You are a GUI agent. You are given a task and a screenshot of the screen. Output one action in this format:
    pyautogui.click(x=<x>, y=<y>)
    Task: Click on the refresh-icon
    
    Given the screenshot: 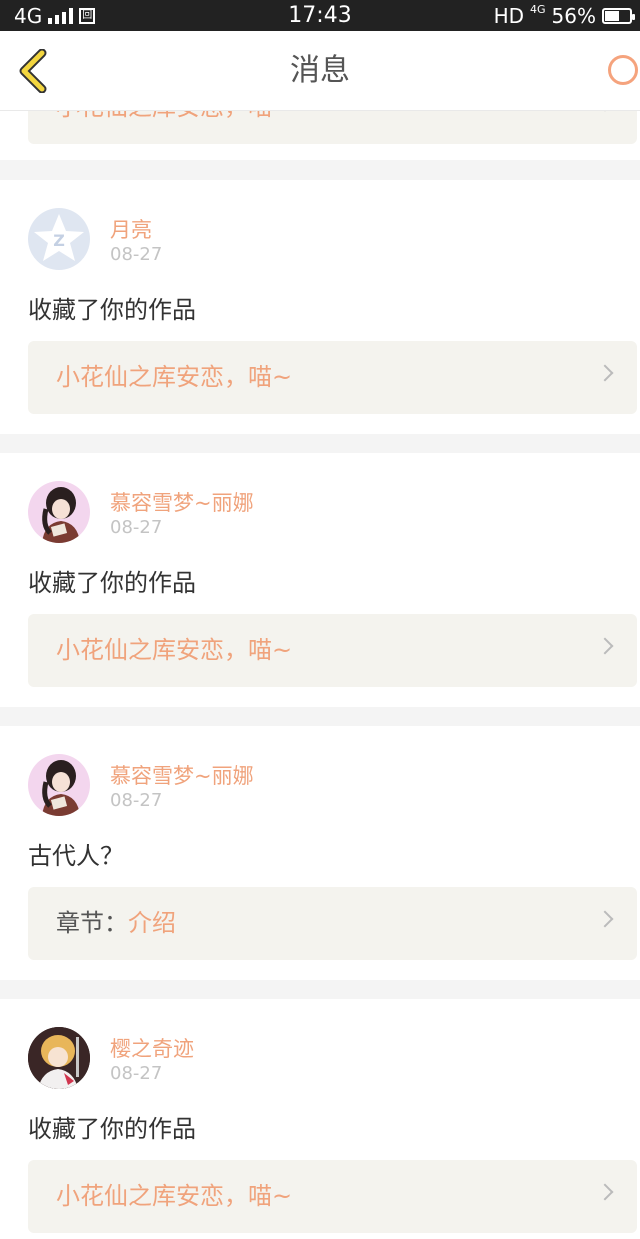 What is the action you would take?
    pyautogui.click(x=623, y=70)
    